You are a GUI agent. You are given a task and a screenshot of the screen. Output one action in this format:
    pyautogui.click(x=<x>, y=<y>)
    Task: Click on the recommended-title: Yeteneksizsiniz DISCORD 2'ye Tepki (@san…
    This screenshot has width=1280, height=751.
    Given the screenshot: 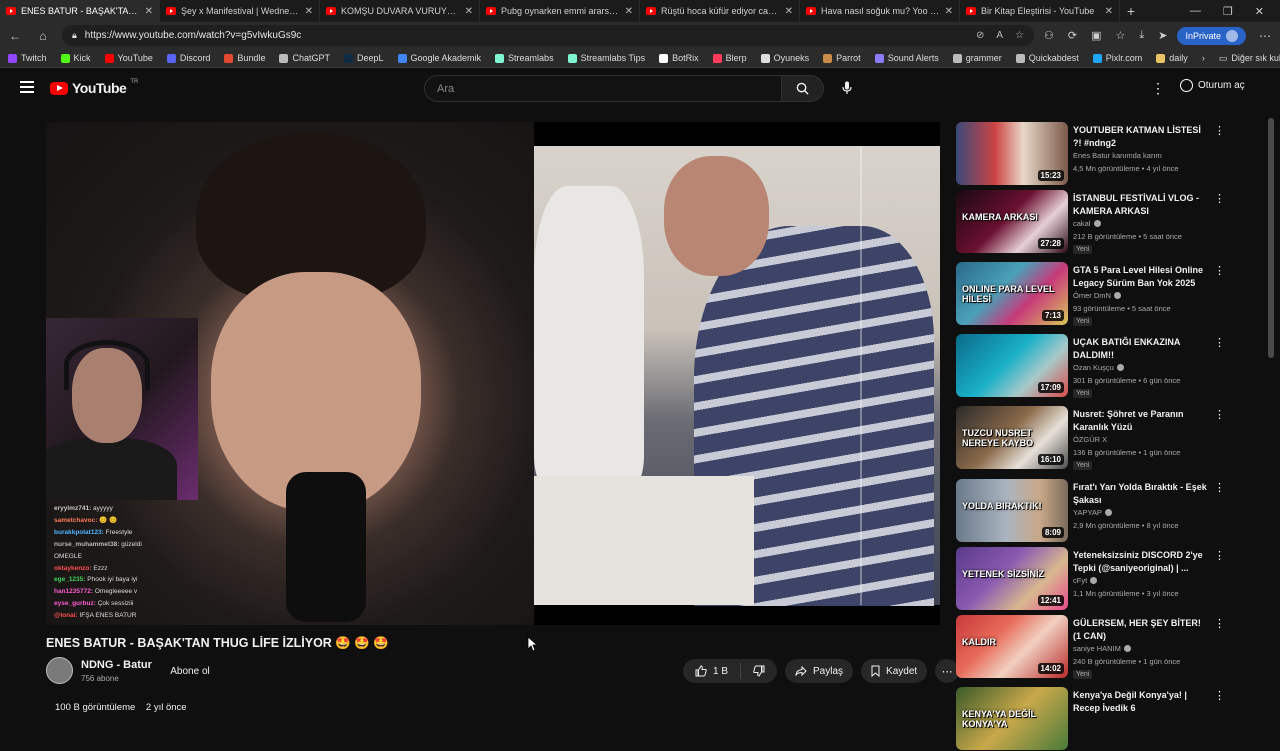 What is the action you would take?
    pyautogui.click(x=1142, y=561)
    